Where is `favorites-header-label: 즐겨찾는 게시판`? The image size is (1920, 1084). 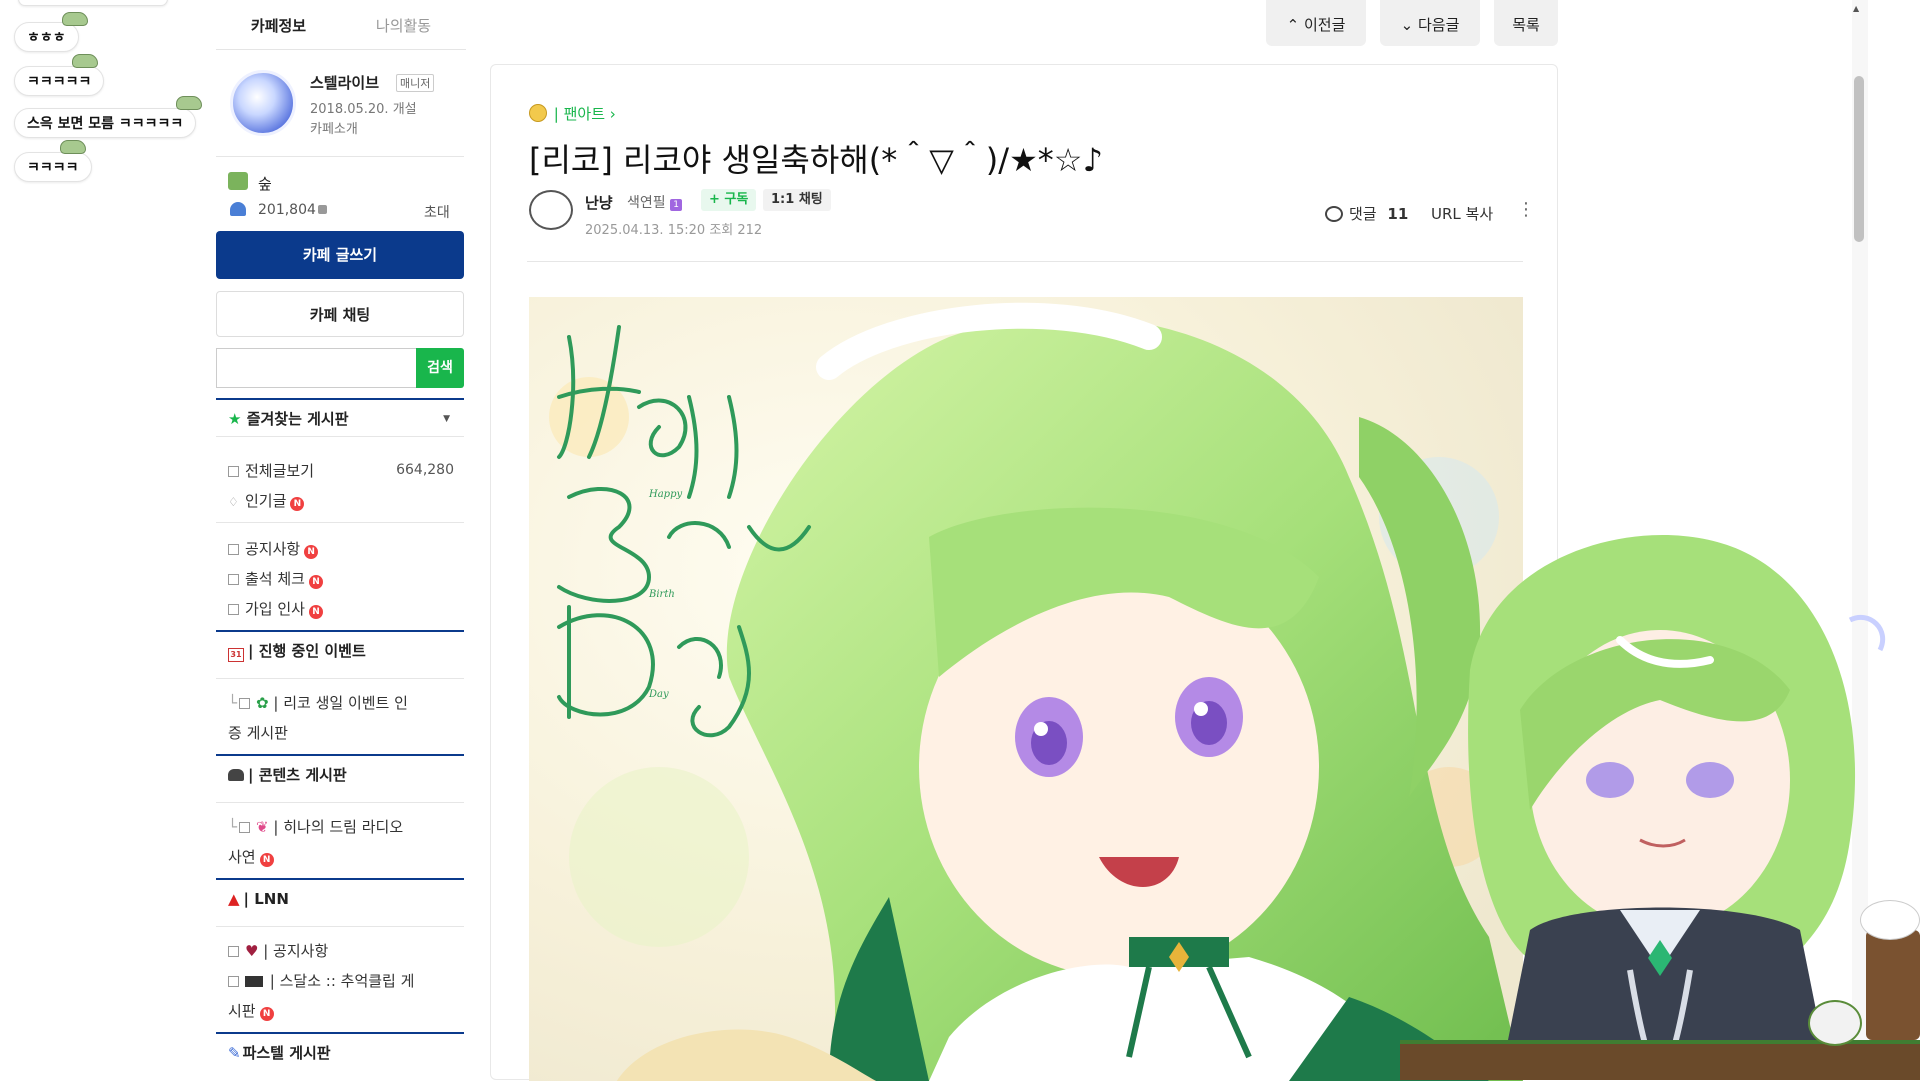
favorites-header-label: 즐겨찾는 게시판 is located at coordinates (297, 419).